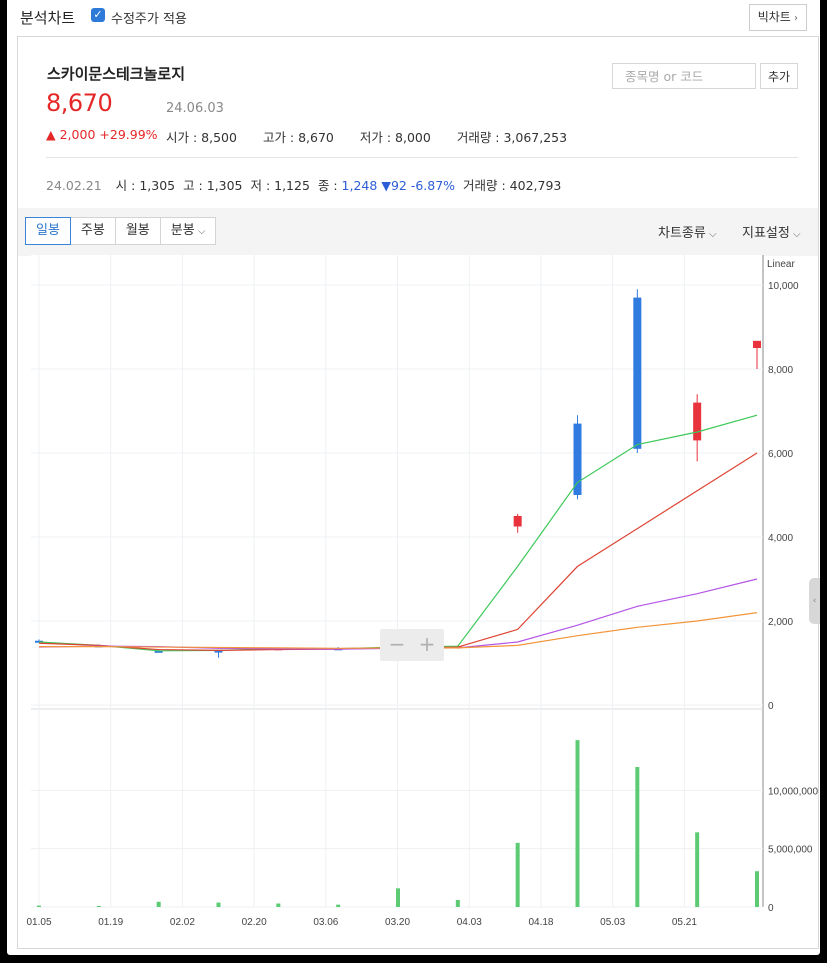 The height and width of the screenshot is (963, 827). I want to click on zoom-controls: − +, so click(412, 645).